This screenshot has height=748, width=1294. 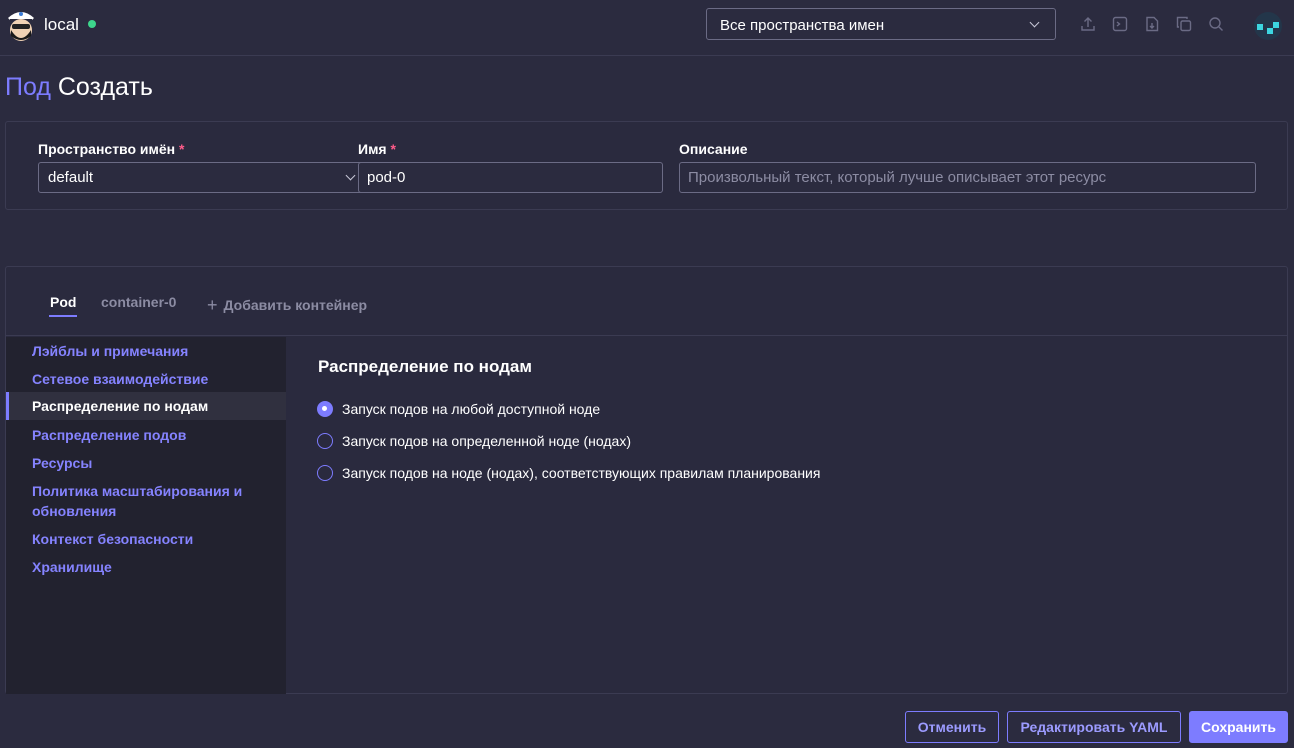 What do you see at coordinates (63, 305) in the screenshot?
I see `tab-pod: Pod` at bounding box center [63, 305].